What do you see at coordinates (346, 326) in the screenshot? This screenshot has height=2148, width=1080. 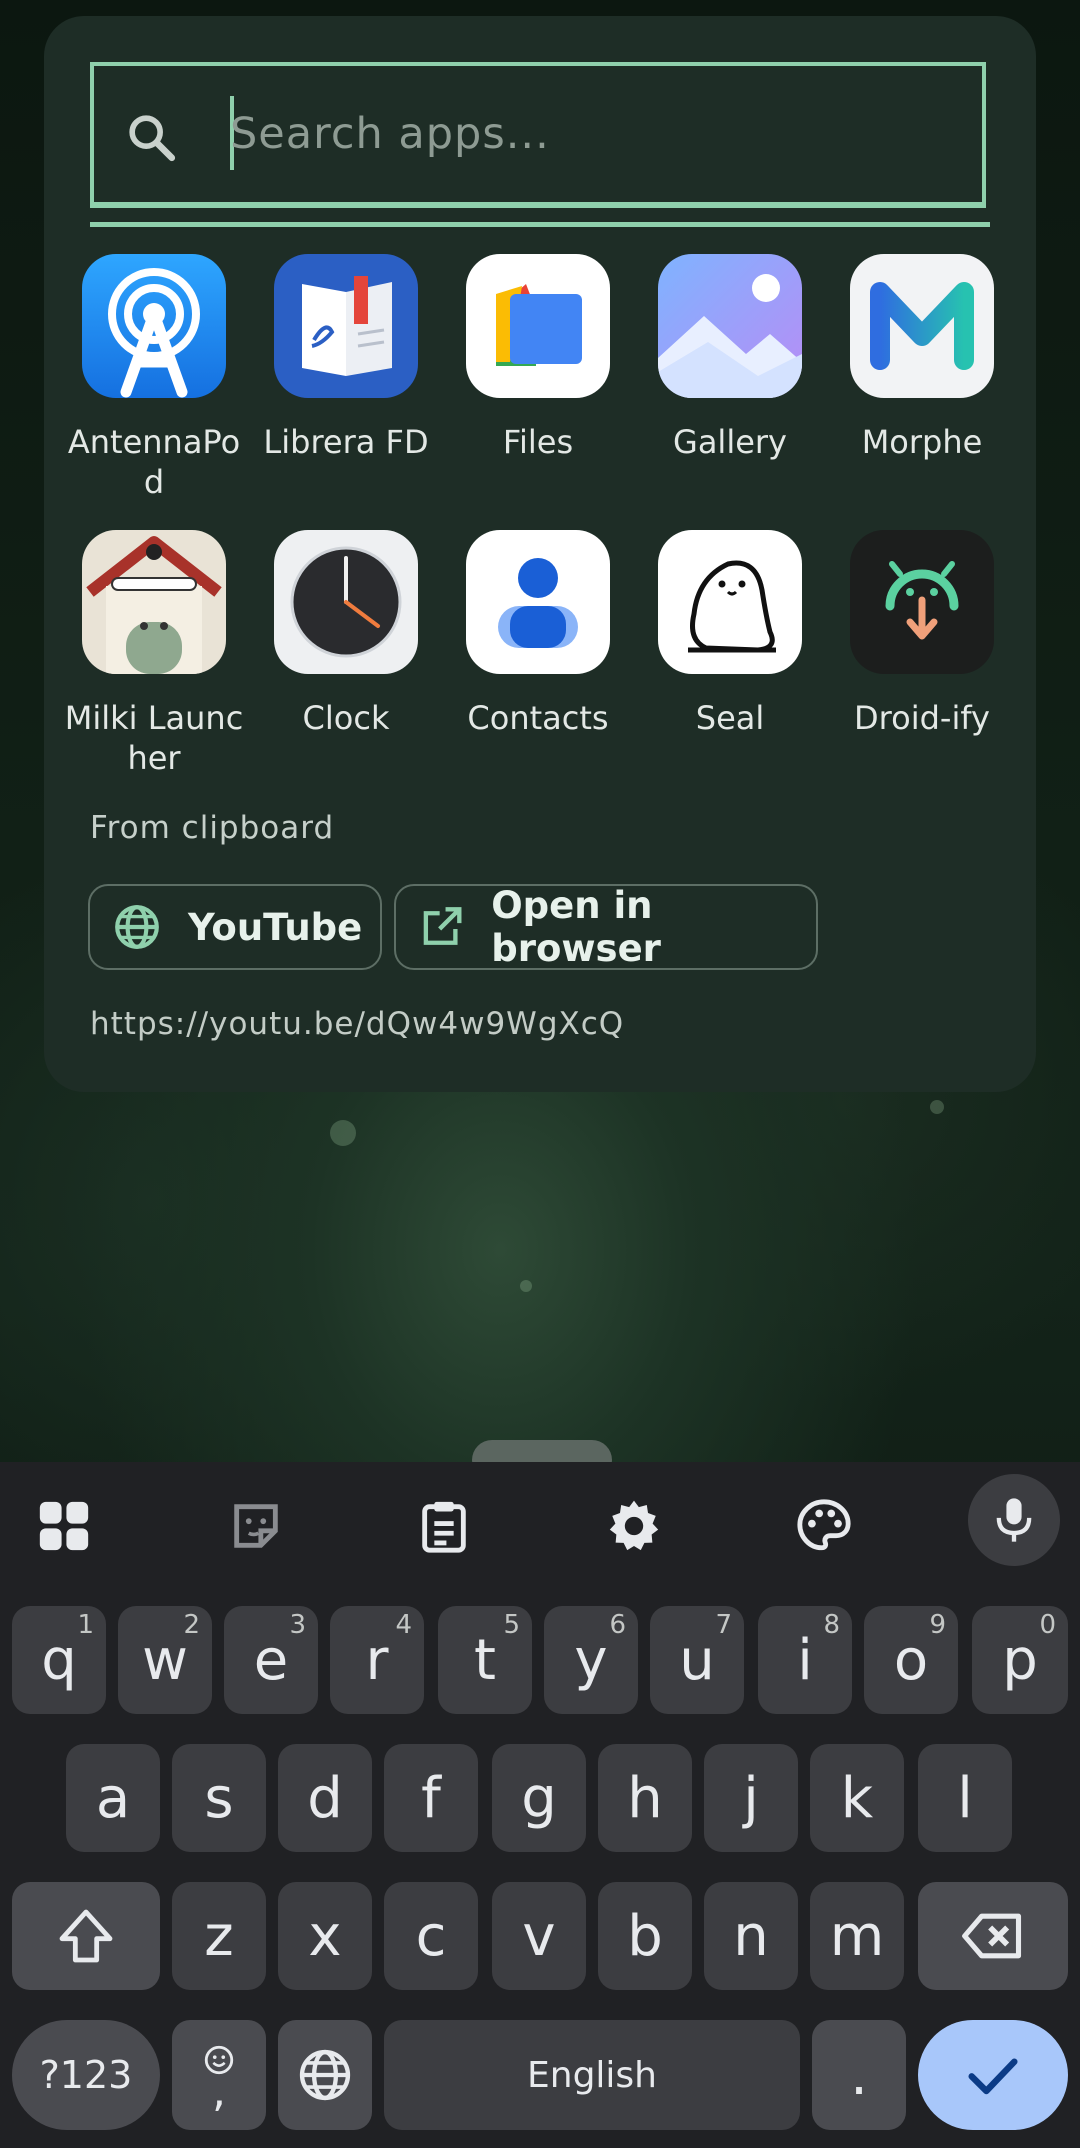 I see `librera-icon` at bounding box center [346, 326].